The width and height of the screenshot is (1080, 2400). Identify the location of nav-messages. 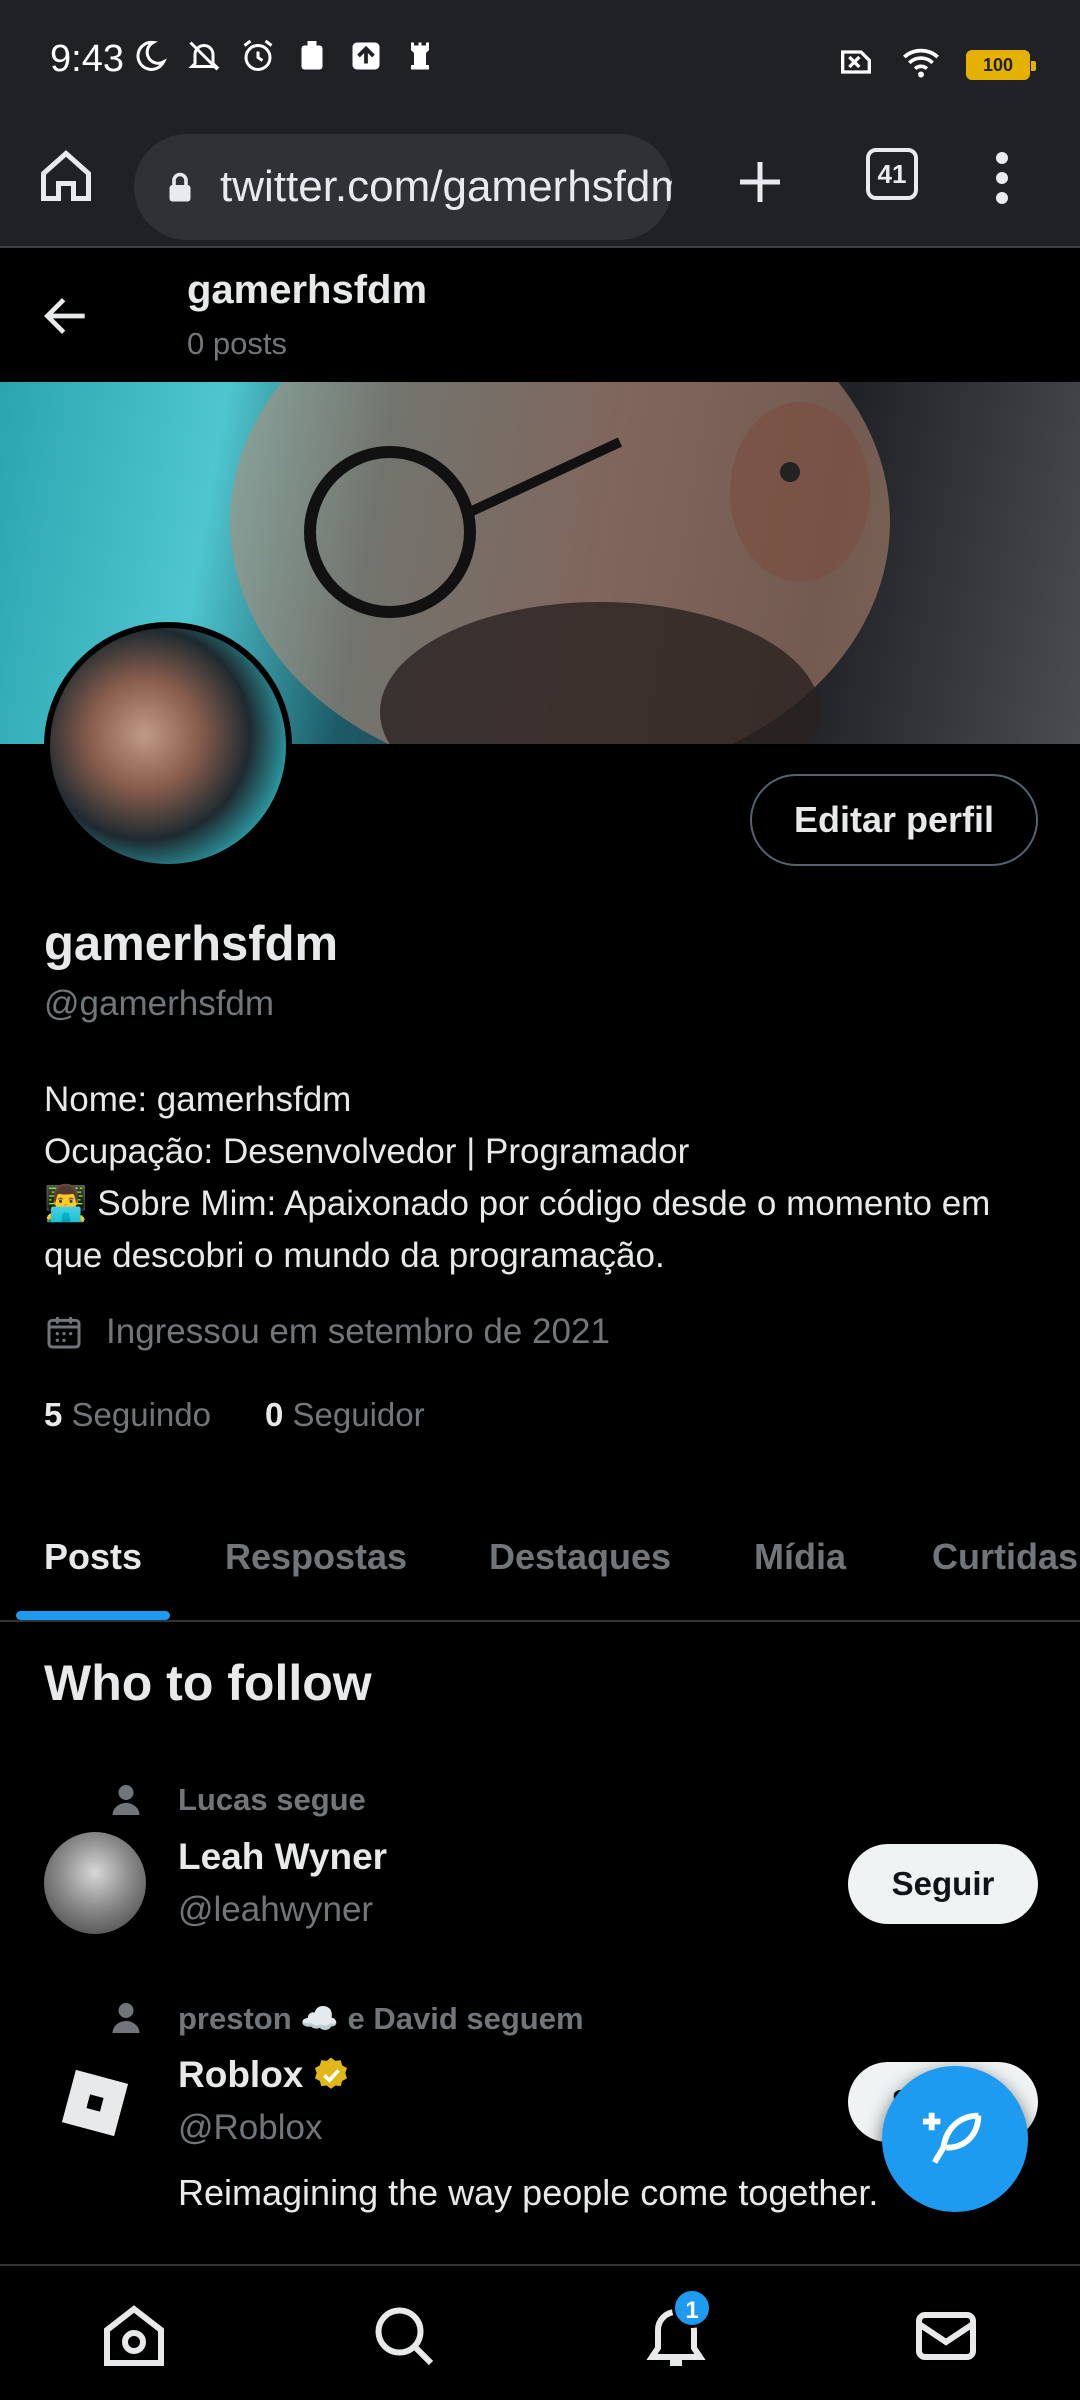
(946, 2336).